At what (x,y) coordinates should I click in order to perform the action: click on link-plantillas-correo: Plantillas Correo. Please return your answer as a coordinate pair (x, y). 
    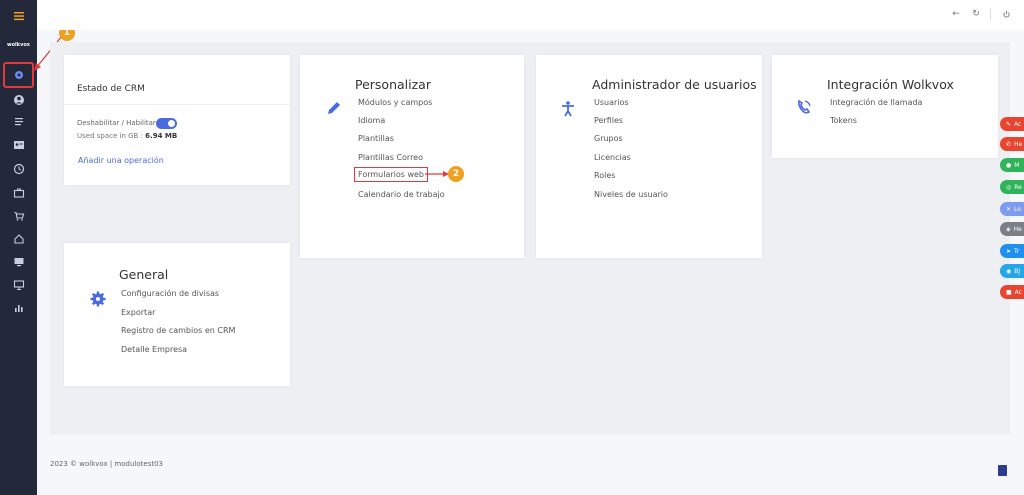
    Looking at the image, I should click on (390, 157).